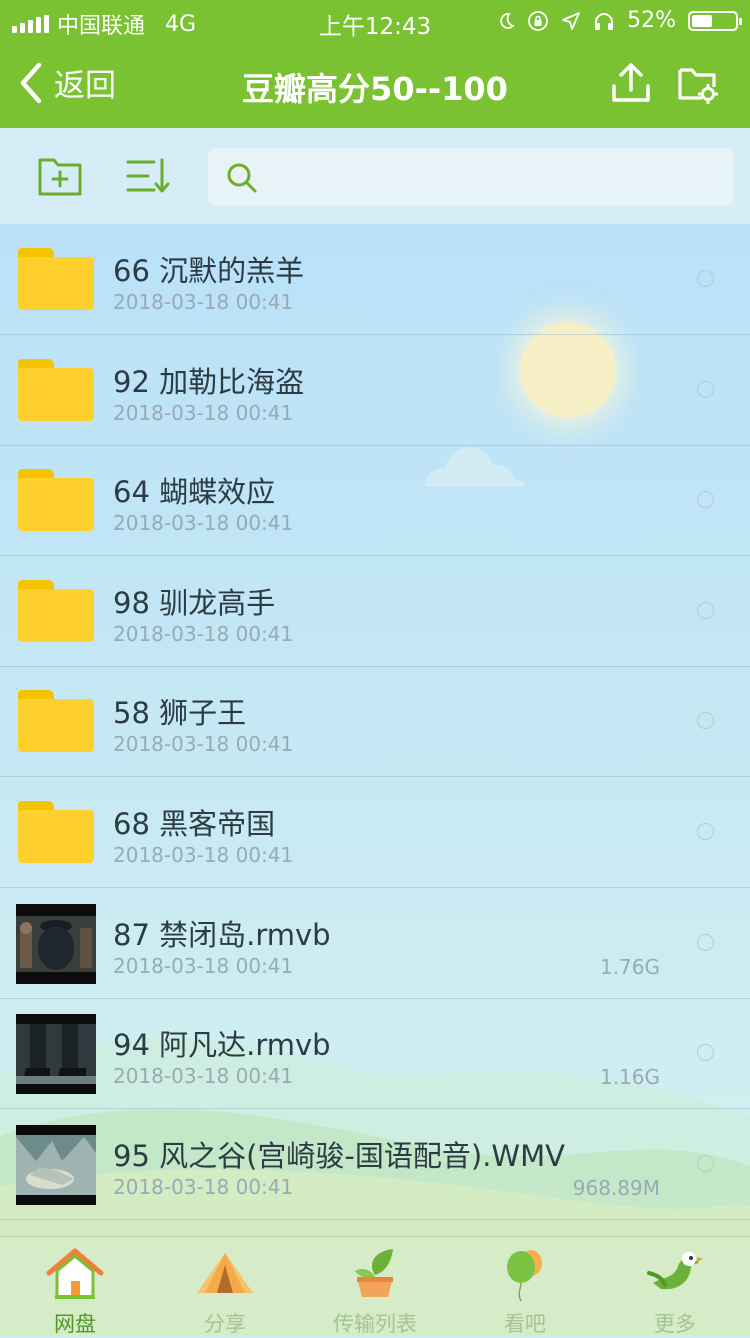 This screenshot has height=1338, width=750. Describe the element at coordinates (60, 176) in the screenshot. I see `new-folder-icon` at that location.